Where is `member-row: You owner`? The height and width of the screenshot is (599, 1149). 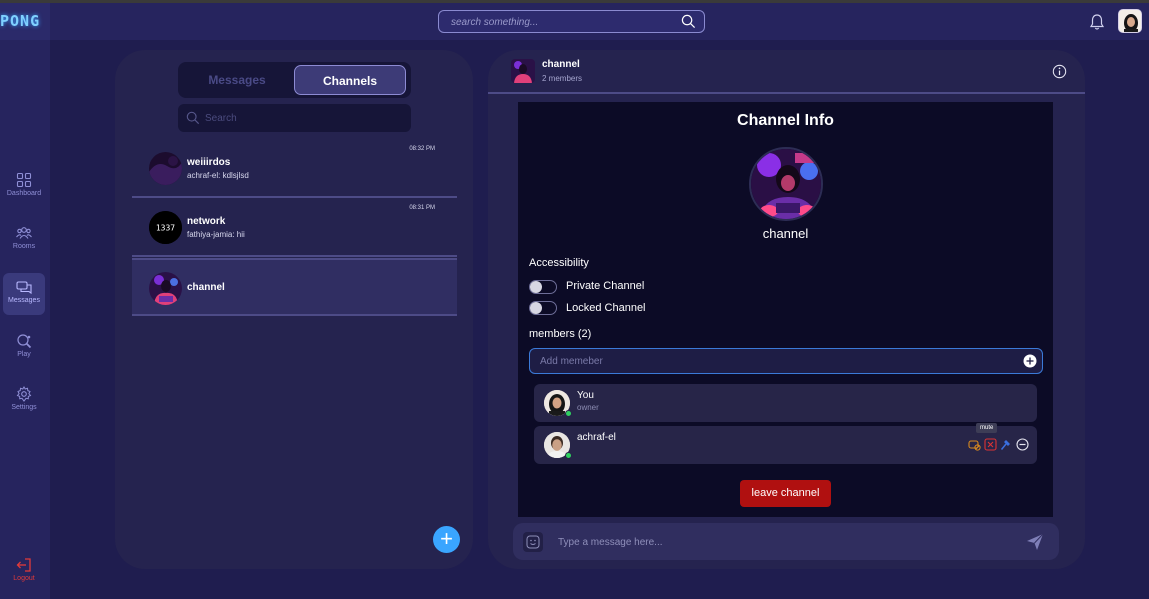 member-row: You owner is located at coordinates (785, 403).